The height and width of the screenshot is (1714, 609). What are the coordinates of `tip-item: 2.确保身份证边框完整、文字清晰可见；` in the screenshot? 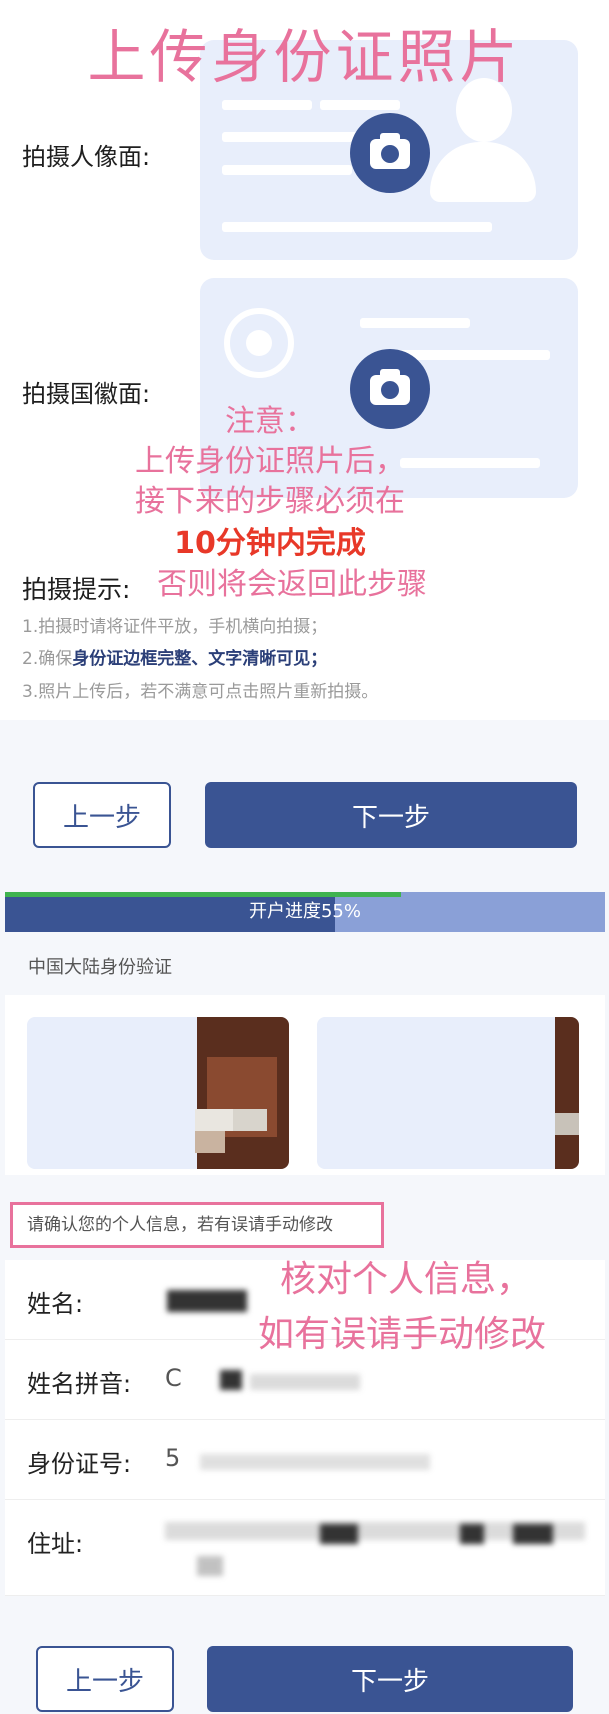 It's located at (174, 656).